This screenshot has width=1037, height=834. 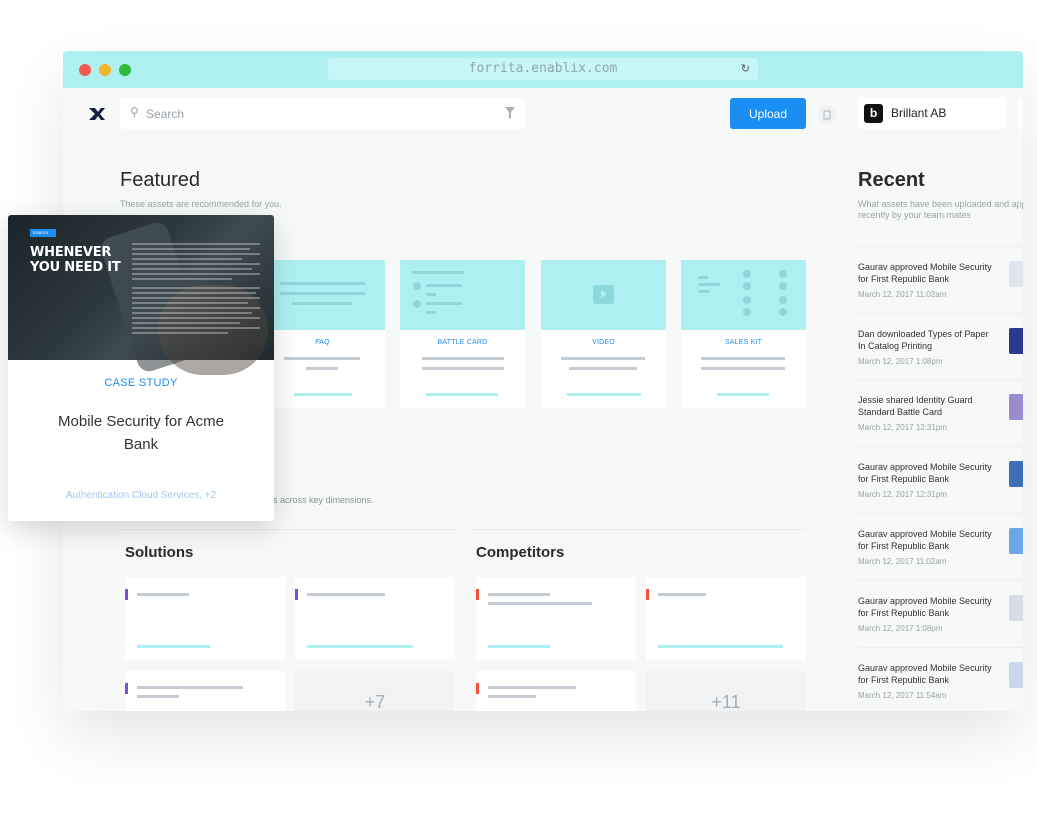 I want to click on company-switcher: b Brillant AB, so click(x=932, y=113).